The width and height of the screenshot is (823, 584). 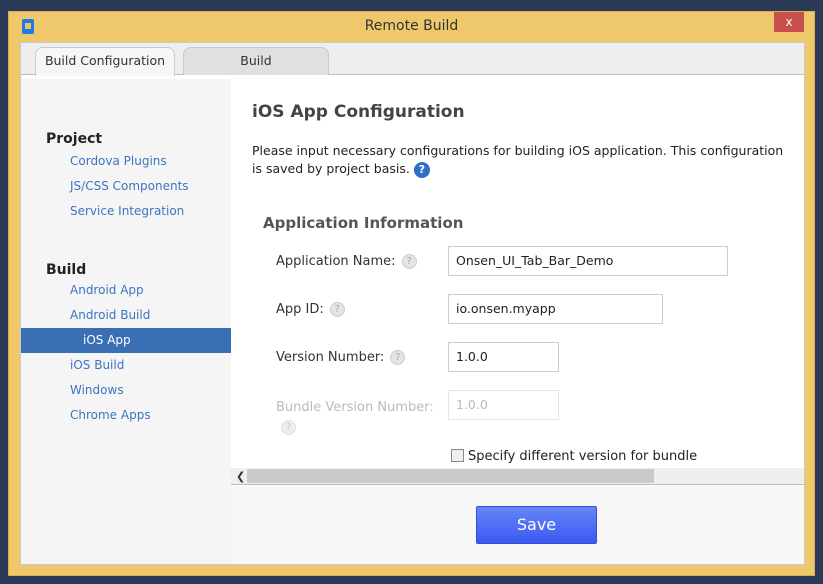 What do you see at coordinates (74, 139) in the screenshot?
I see `sidebar-heading-project: Project` at bounding box center [74, 139].